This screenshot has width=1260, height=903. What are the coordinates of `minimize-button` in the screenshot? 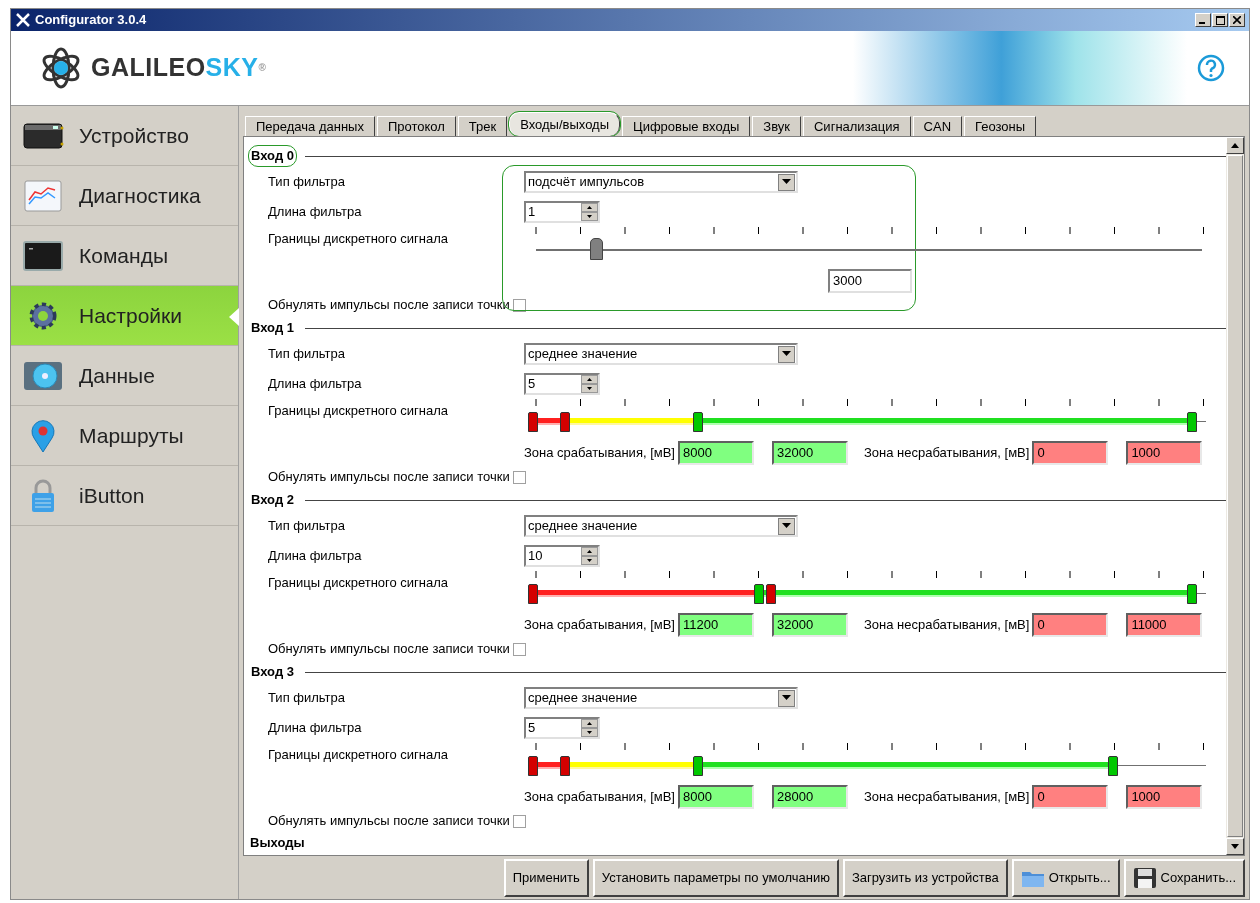 It's located at (1203, 20).